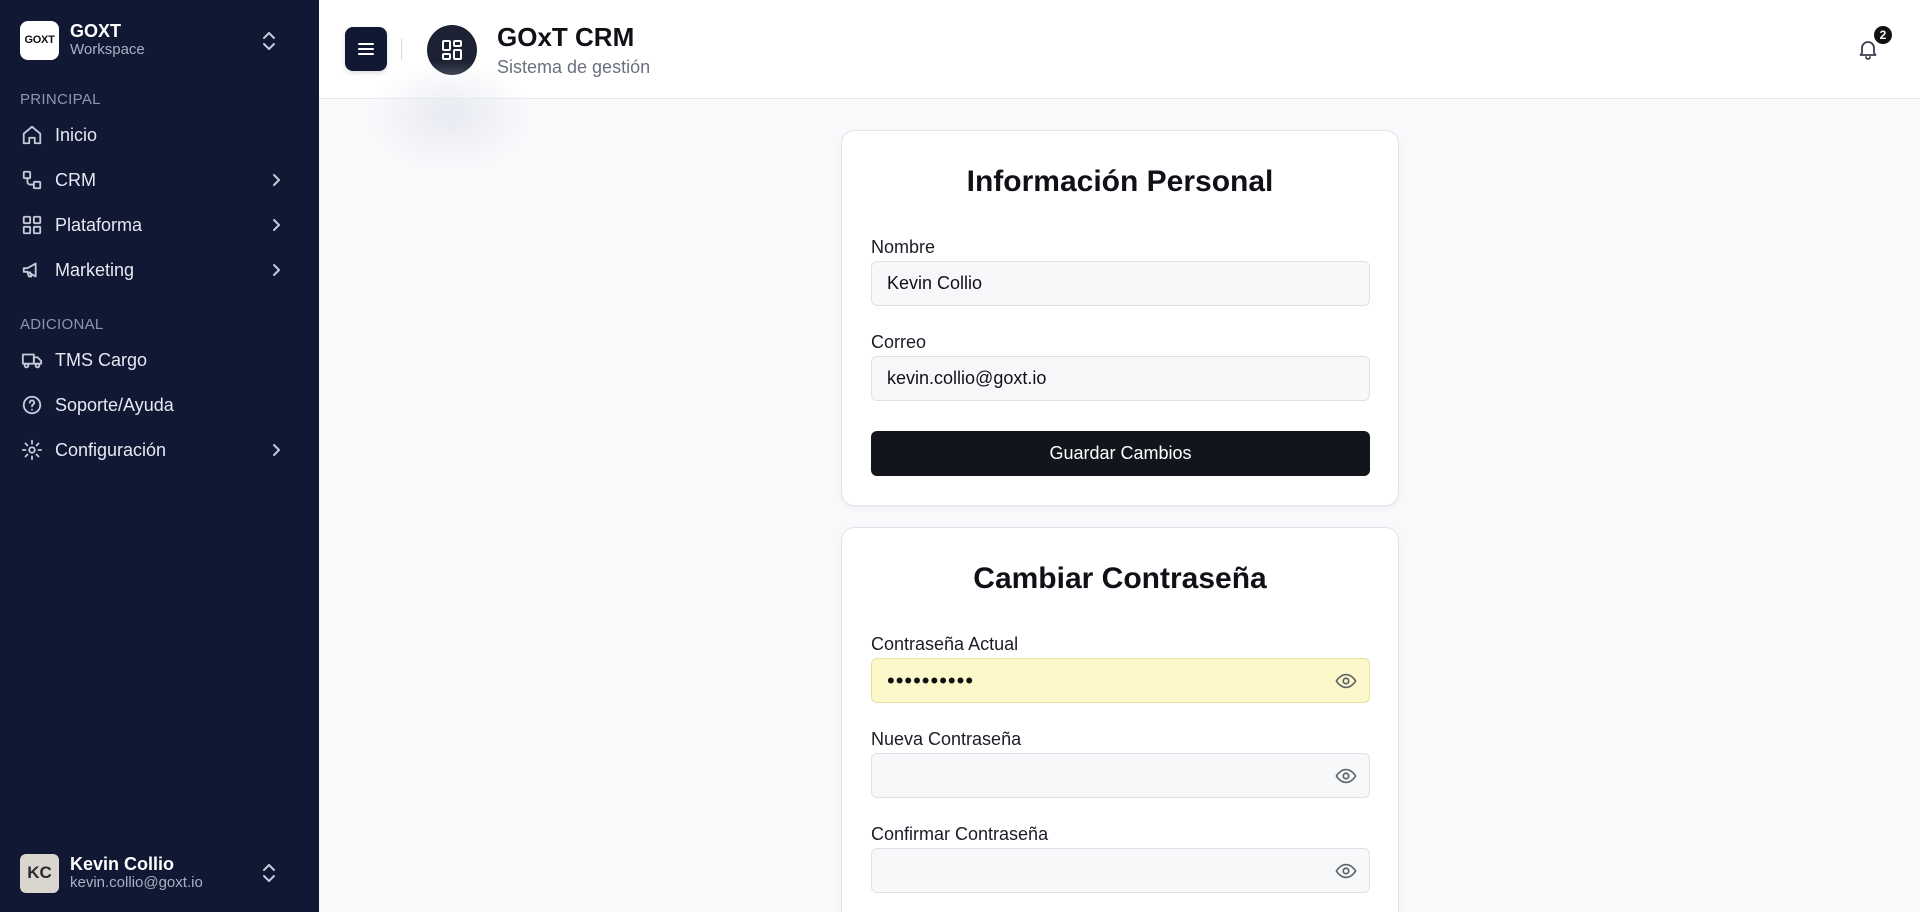  Describe the element at coordinates (96, 31) in the screenshot. I see `workspace-name: GOXT` at that location.